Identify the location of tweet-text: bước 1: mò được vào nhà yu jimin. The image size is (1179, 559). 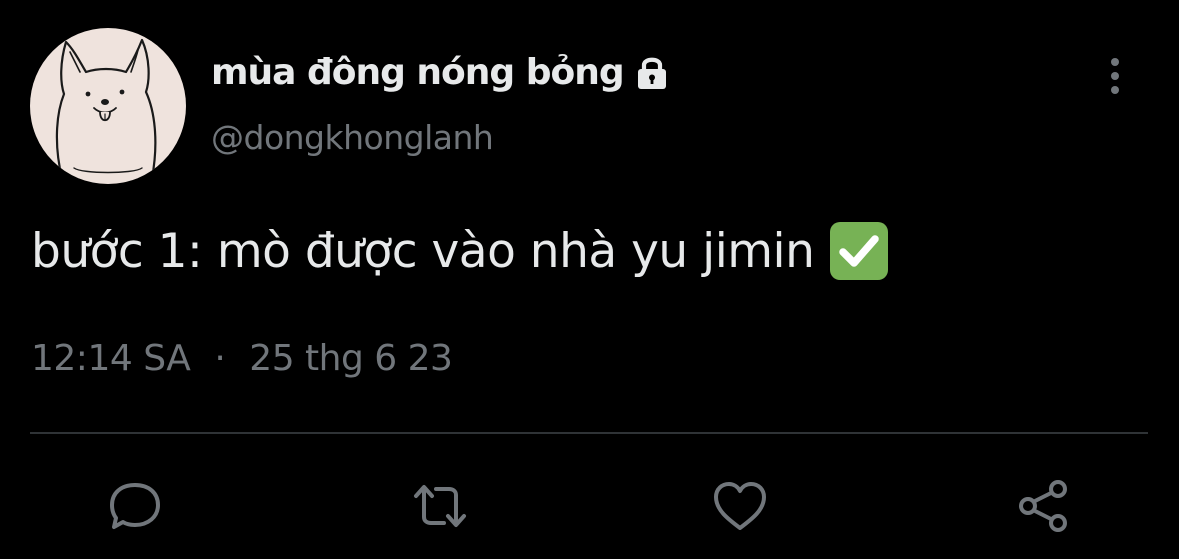
(423, 251).